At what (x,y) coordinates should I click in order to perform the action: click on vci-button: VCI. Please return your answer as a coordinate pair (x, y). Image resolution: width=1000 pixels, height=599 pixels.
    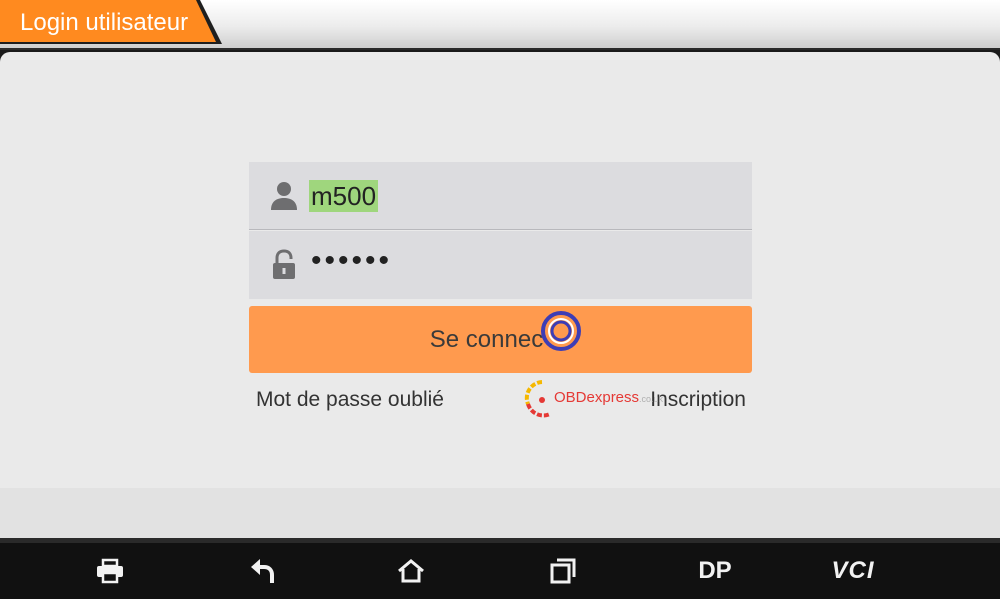
    Looking at the image, I should click on (853, 571).